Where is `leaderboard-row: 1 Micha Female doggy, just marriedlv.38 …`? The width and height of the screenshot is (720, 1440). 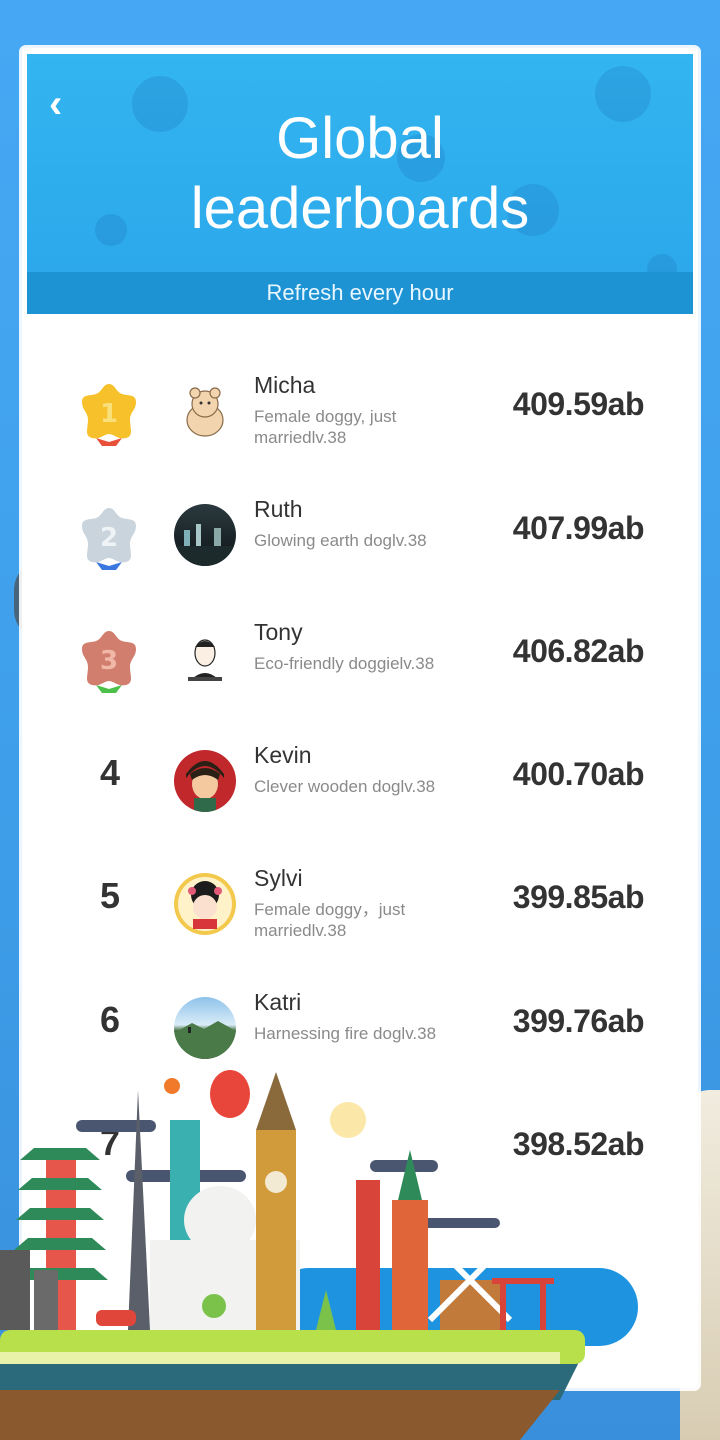
leaderboard-row: 1 Micha Female doggy, just marriedlv.38 … is located at coordinates (360, 421).